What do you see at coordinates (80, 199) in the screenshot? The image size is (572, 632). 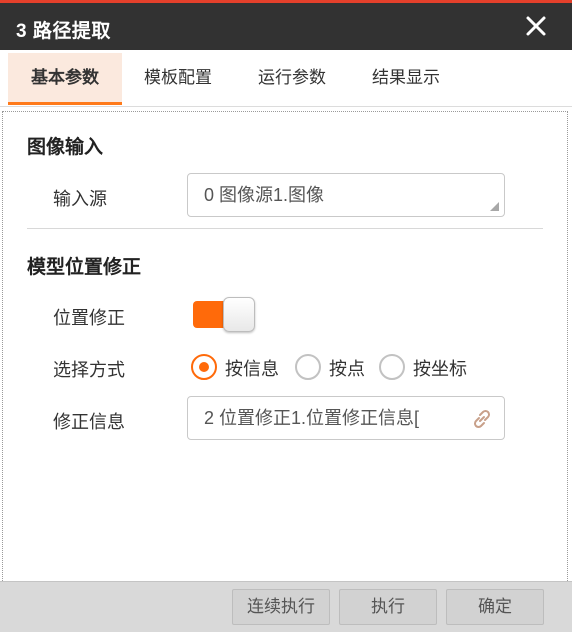 I see `input-source-label: 输入源` at bounding box center [80, 199].